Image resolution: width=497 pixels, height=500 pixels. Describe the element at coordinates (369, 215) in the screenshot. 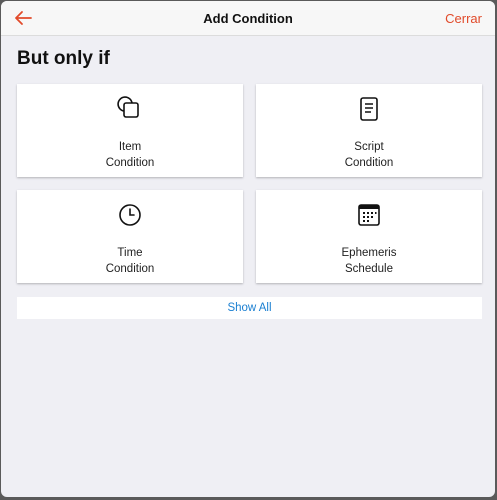

I see `calendar-icon` at that location.